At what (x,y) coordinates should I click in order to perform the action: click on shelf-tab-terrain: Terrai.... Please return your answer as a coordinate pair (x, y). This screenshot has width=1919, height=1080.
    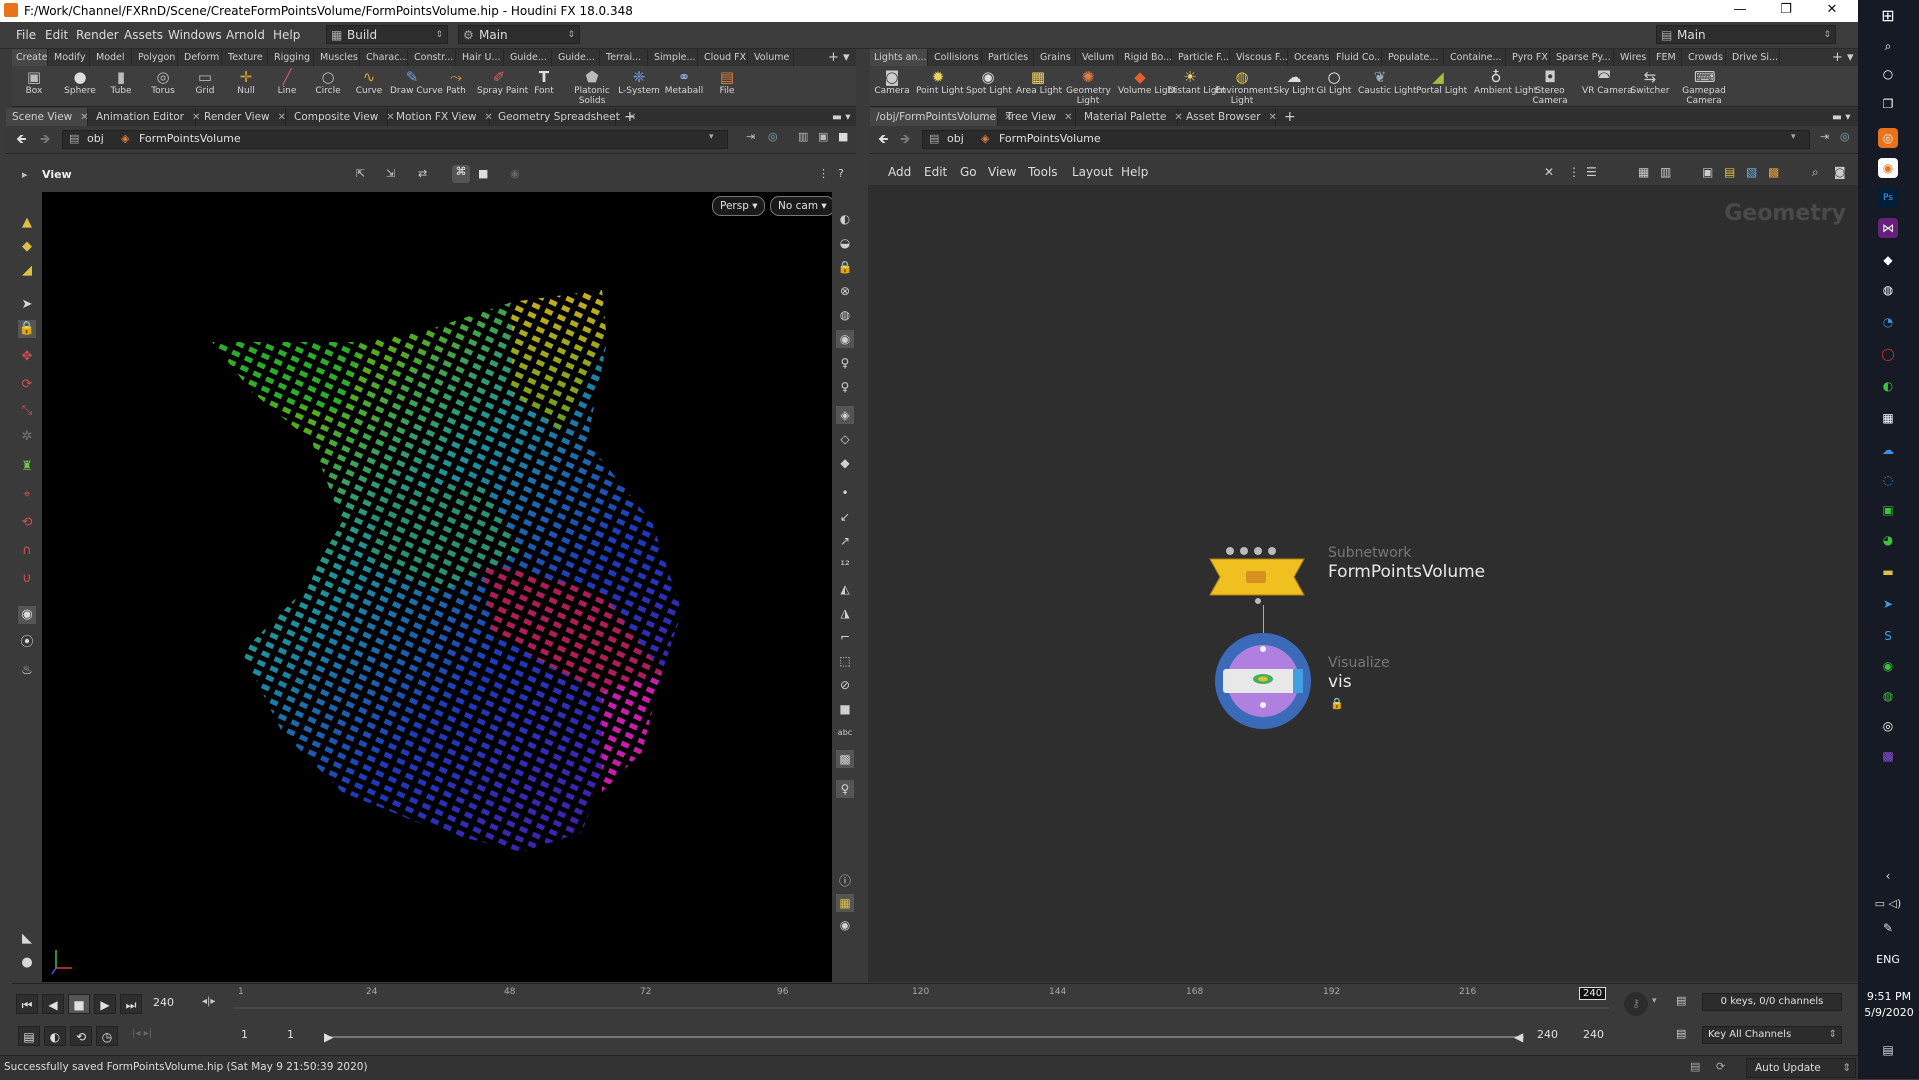
    Looking at the image, I should click on (625, 57).